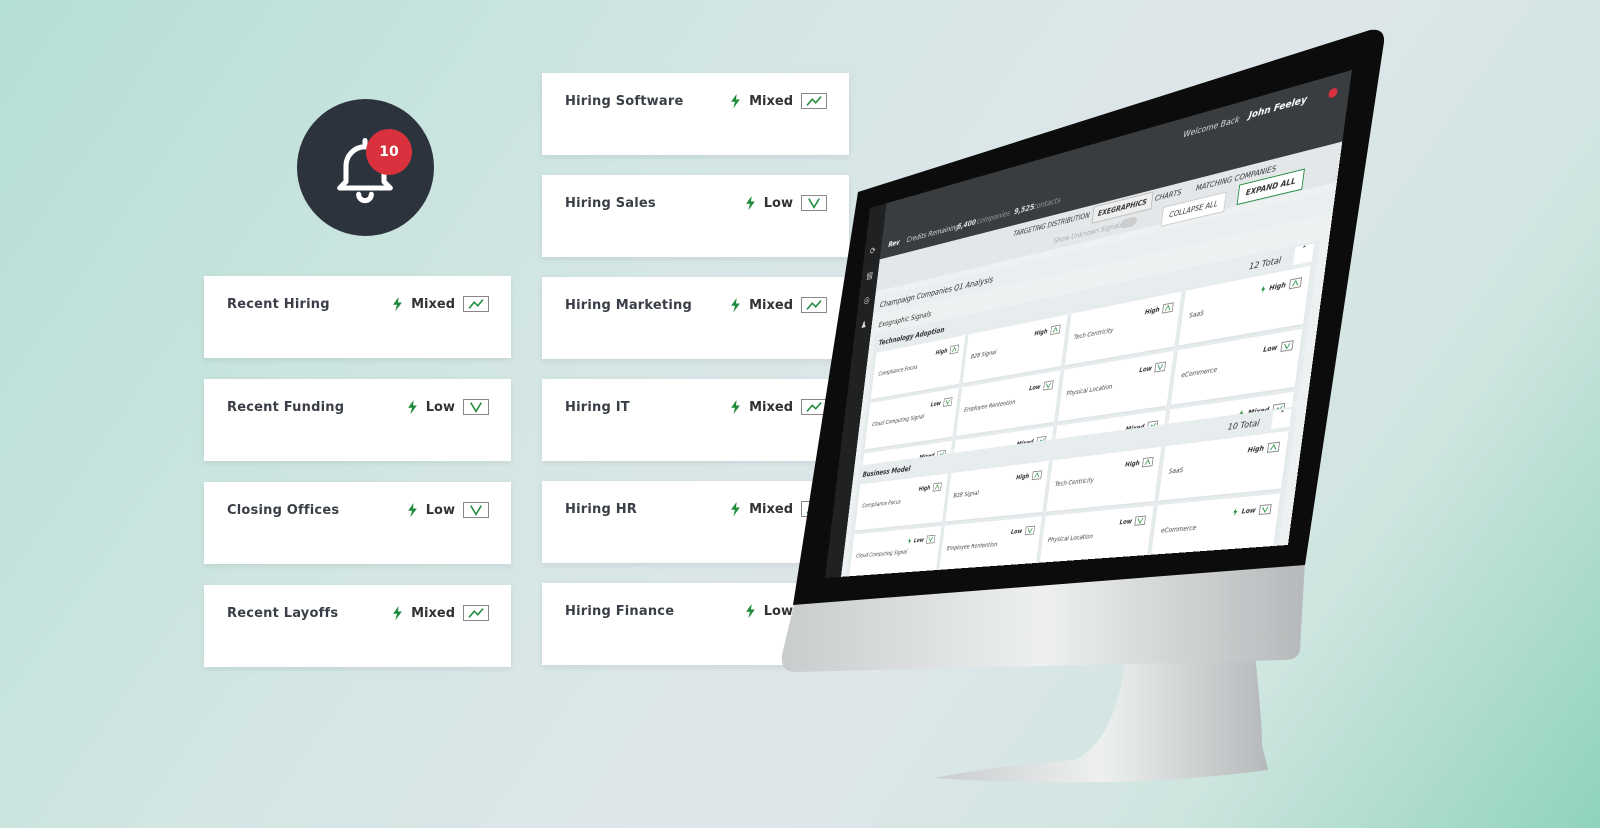 This screenshot has width=1600, height=828. Describe the element at coordinates (1168, 195) in the screenshot. I see `tab-charts: CHARTS` at that location.